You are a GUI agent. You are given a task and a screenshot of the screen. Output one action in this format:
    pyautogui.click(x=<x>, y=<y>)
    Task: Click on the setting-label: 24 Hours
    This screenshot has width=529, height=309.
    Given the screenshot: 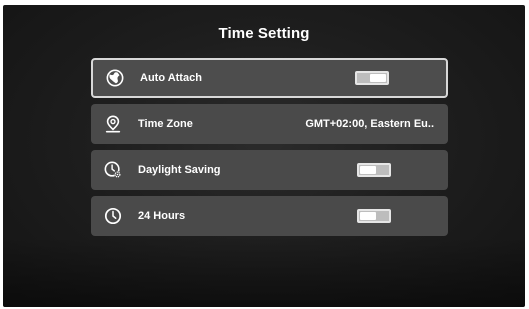 What is the action you would take?
    pyautogui.click(x=162, y=216)
    